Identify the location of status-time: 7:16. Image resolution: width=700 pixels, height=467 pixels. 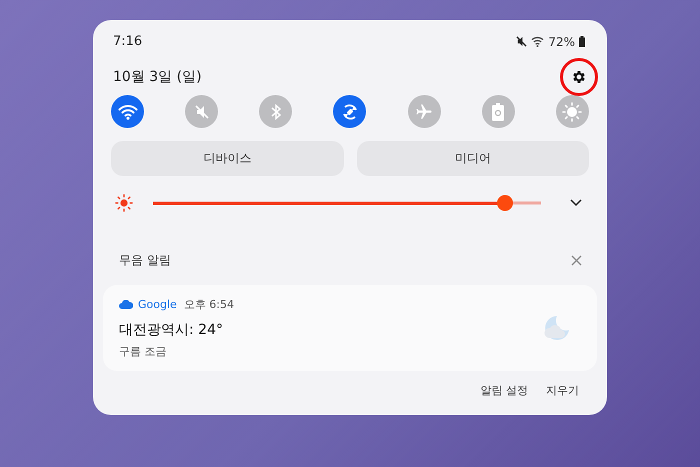
(127, 41).